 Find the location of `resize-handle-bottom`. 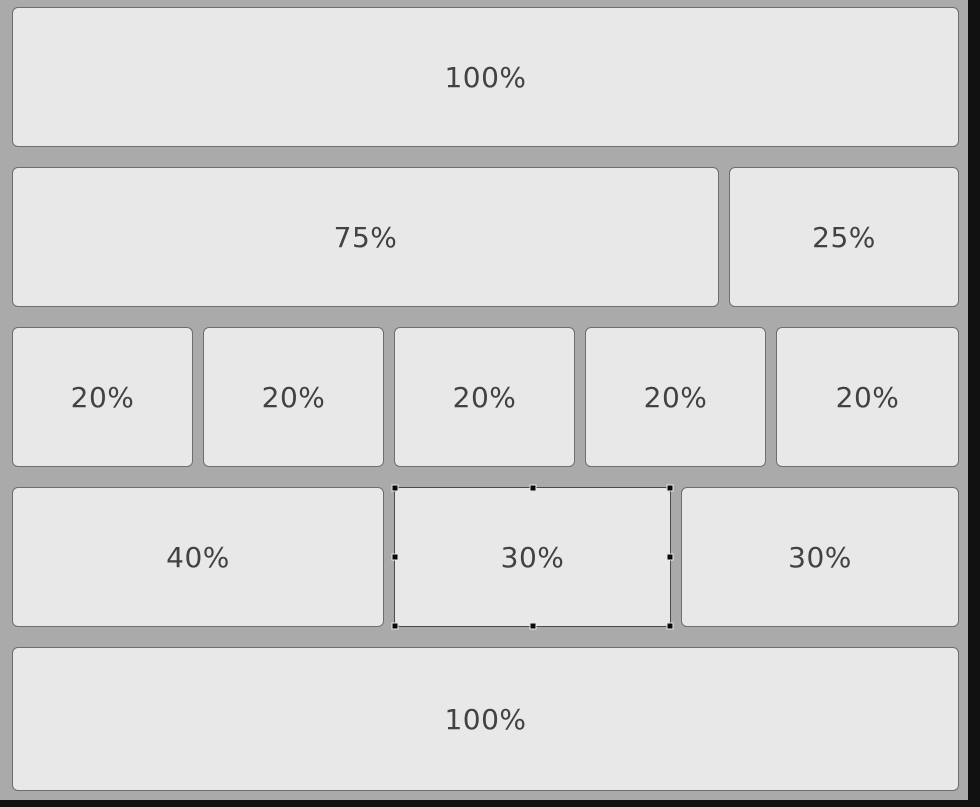

resize-handle-bottom is located at coordinates (532, 626).